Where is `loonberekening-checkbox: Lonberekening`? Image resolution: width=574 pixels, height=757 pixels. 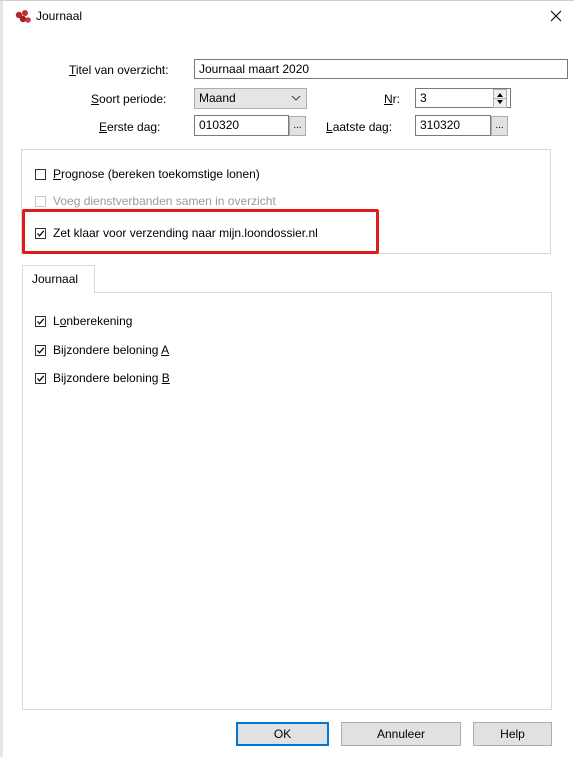
loonberekening-checkbox: Lonberekening is located at coordinates (83, 321).